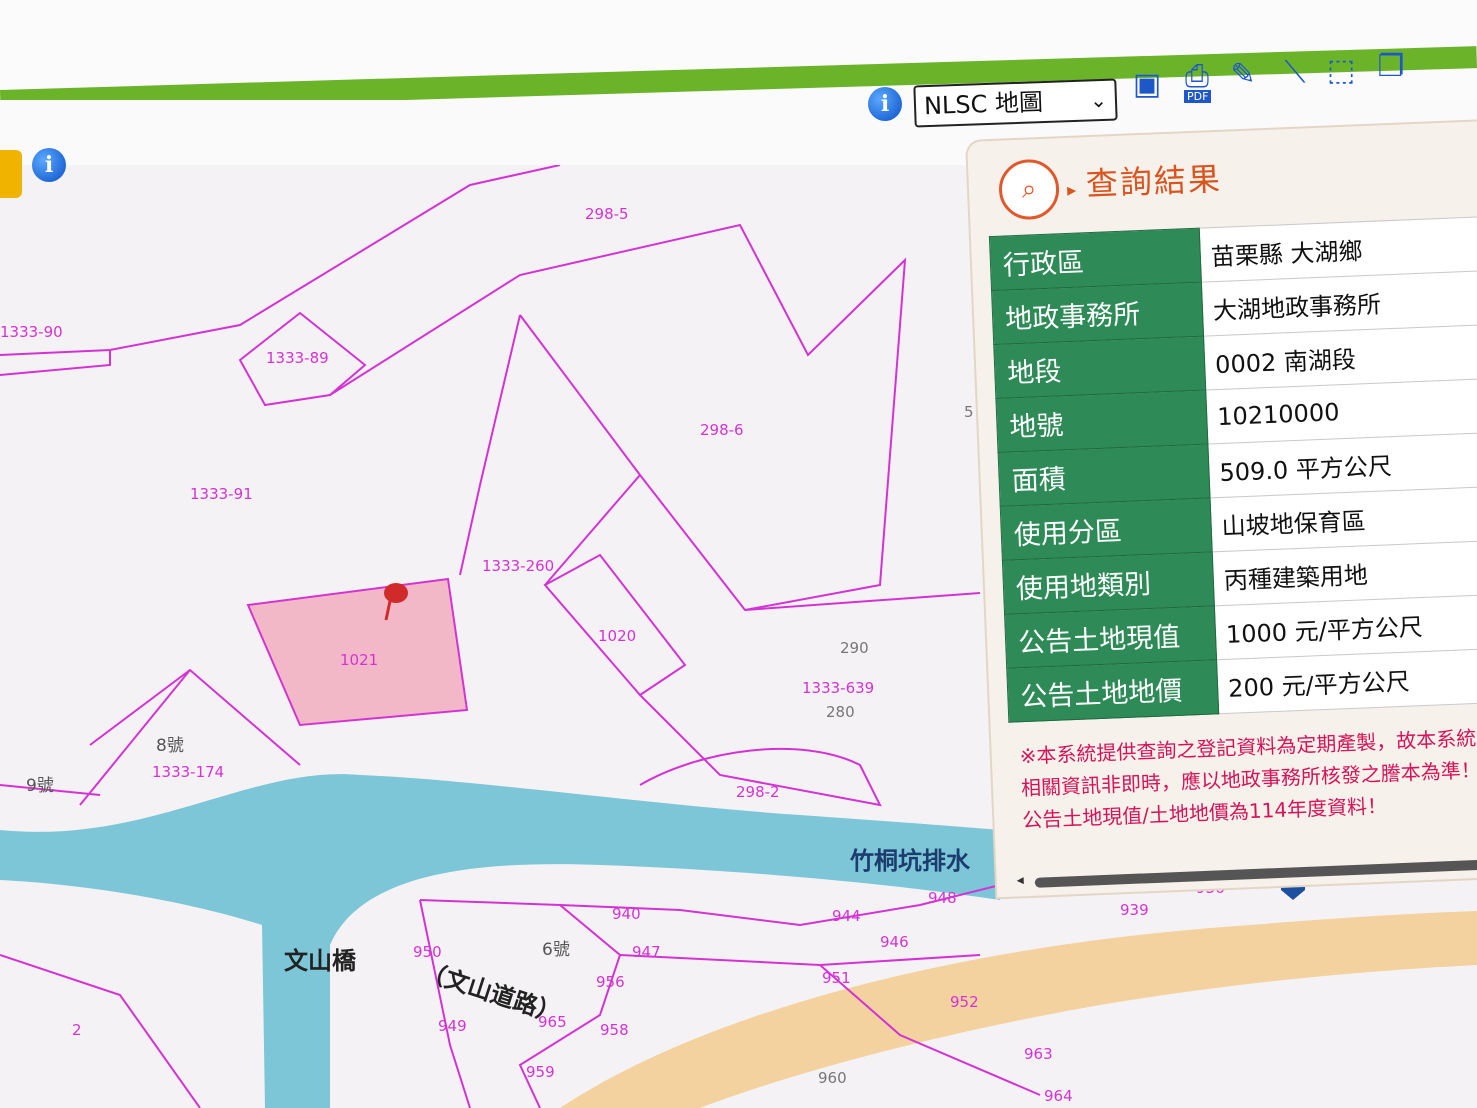 The height and width of the screenshot is (1108, 1477). Describe the element at coordinates (1108, 583) in the screenshot. I see `row-key: 使用地類別` at that location.